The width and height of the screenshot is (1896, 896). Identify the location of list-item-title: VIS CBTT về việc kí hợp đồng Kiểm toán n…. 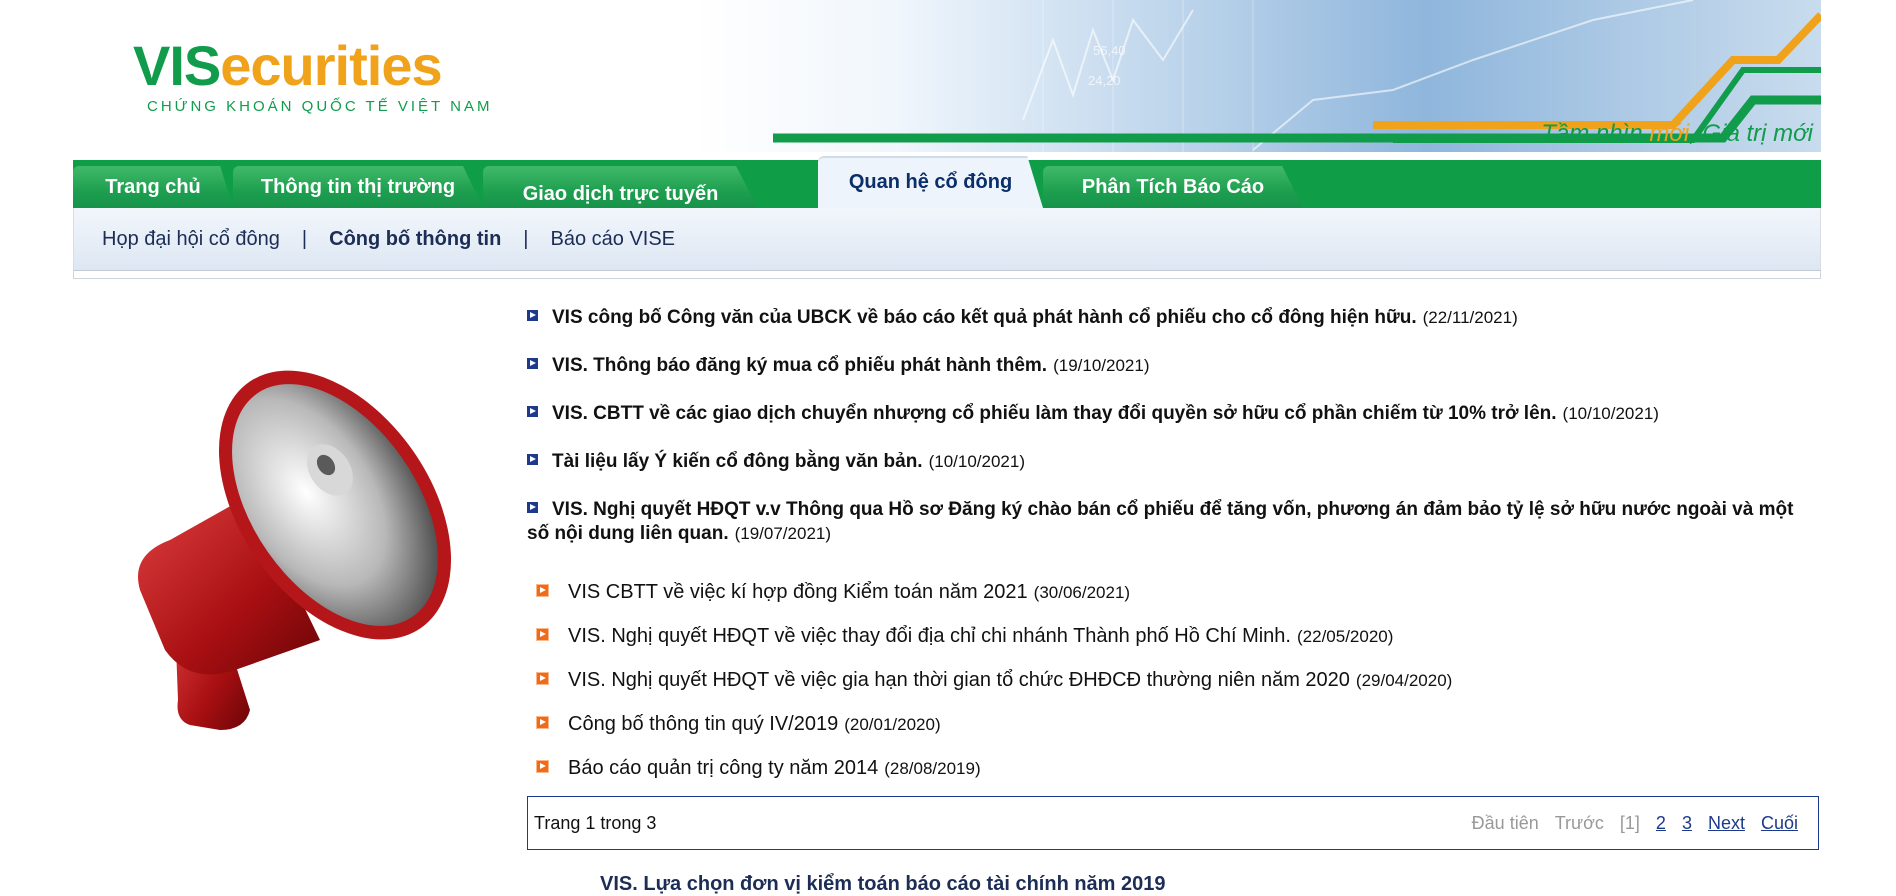
(798, 592).